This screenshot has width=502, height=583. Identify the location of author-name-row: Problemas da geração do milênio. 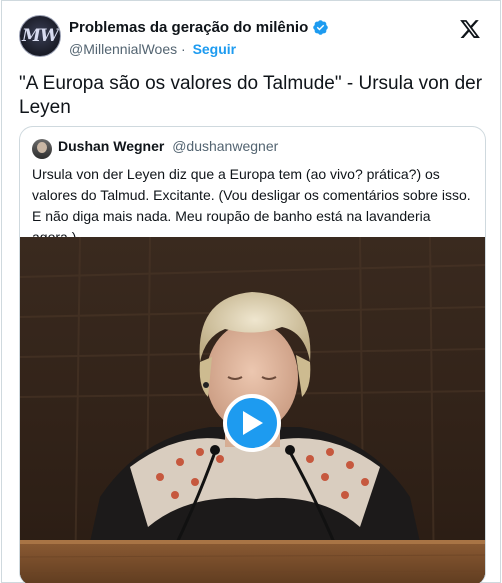
(199, 27).